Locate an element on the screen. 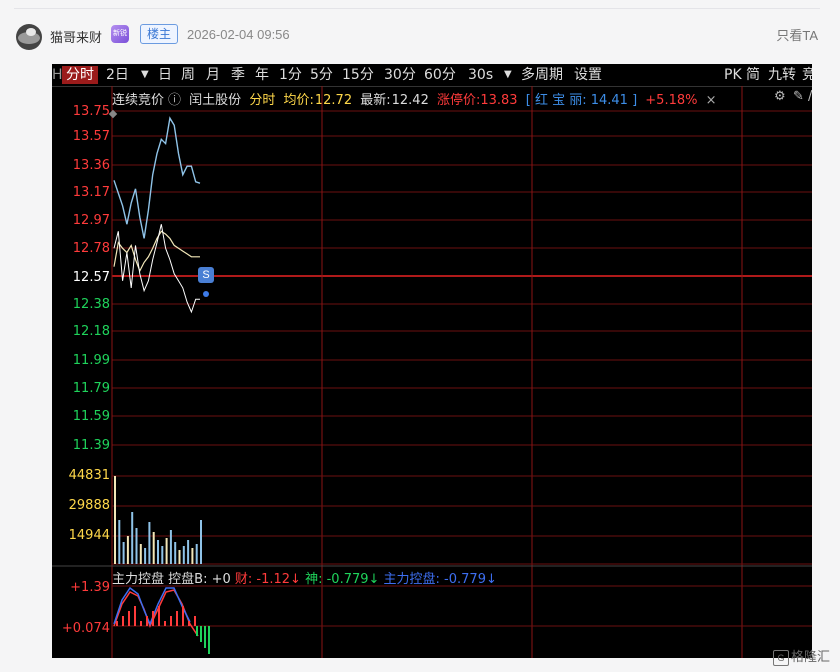  volume-tick: 14944 is located at coordinates (89, 535).